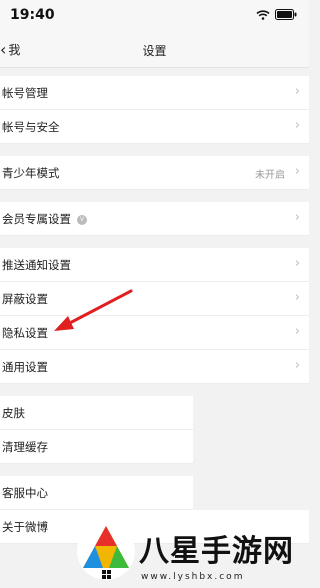 The image size is (320, 588). I want to click on wifi-icon, so click(263, 14).